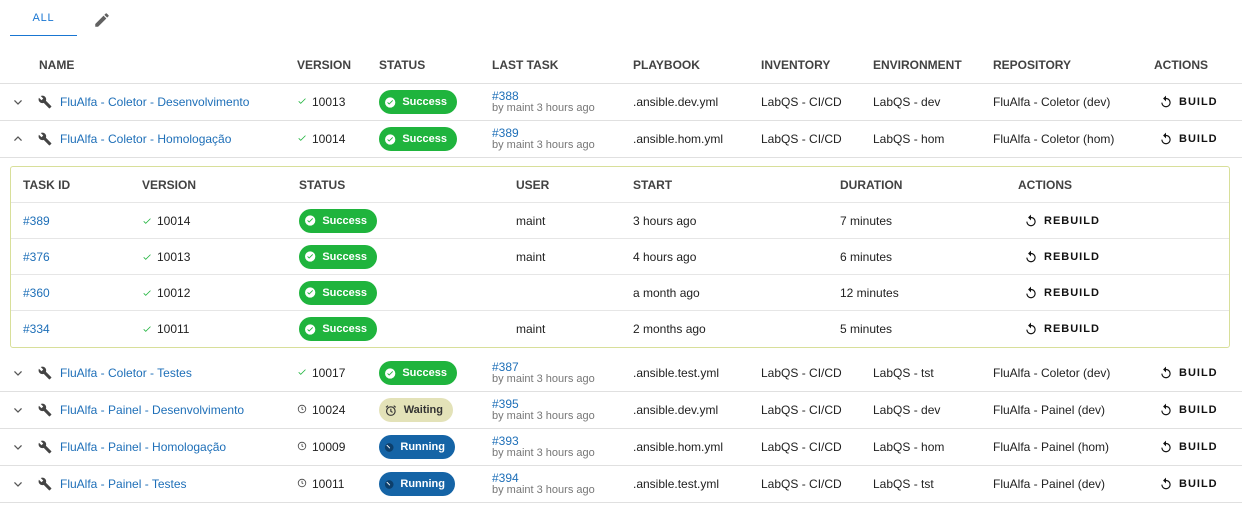  I want to click on history-status-cell: Success, so click(338, 329).